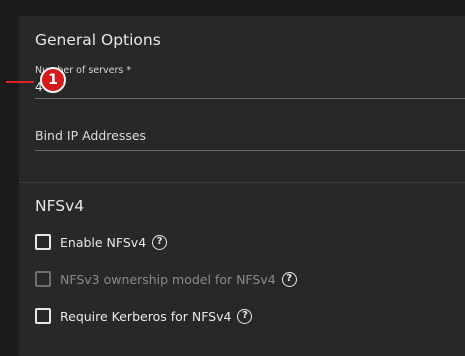  What do you see at coordinates (90, 135) in the screenshot?
I see `bind-ip-addresses-select: Bind IP Addresses` at bounding box center [90, 135].